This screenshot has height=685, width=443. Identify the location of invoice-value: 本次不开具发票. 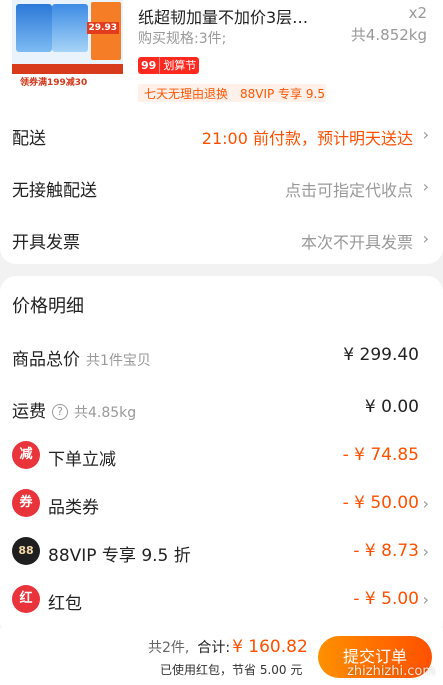
(356, 242).